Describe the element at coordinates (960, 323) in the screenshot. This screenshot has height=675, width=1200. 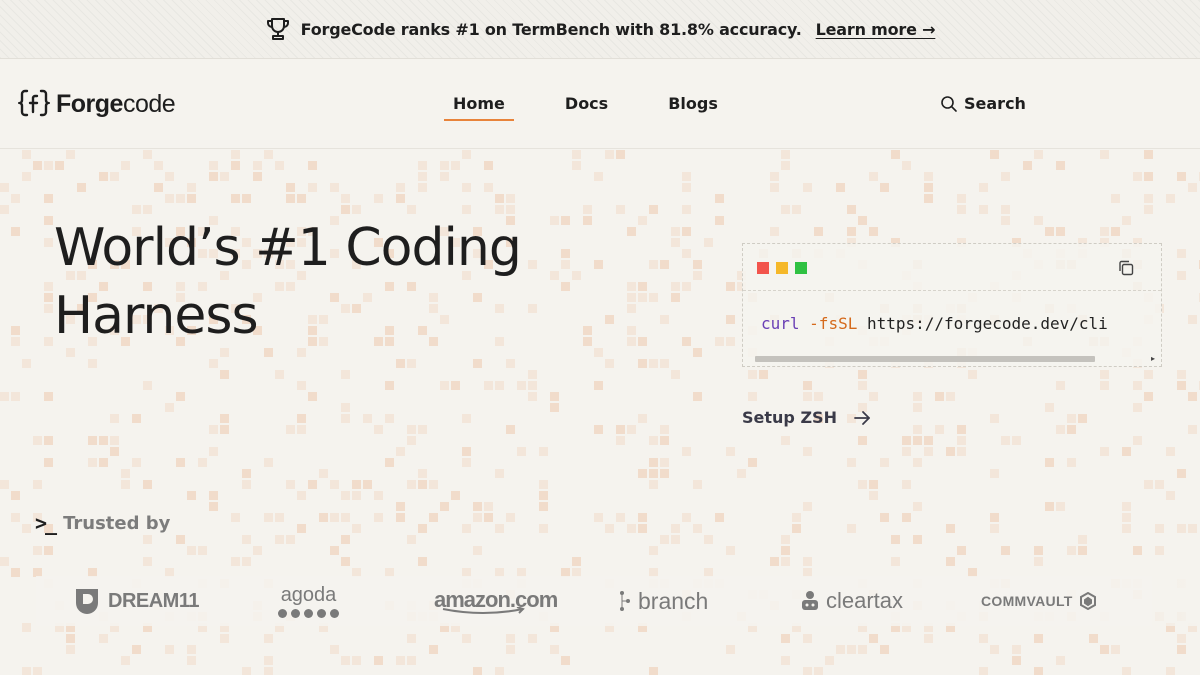
I see `install-command: curl -fsSL https://forgecode.dev/cli` at that location.